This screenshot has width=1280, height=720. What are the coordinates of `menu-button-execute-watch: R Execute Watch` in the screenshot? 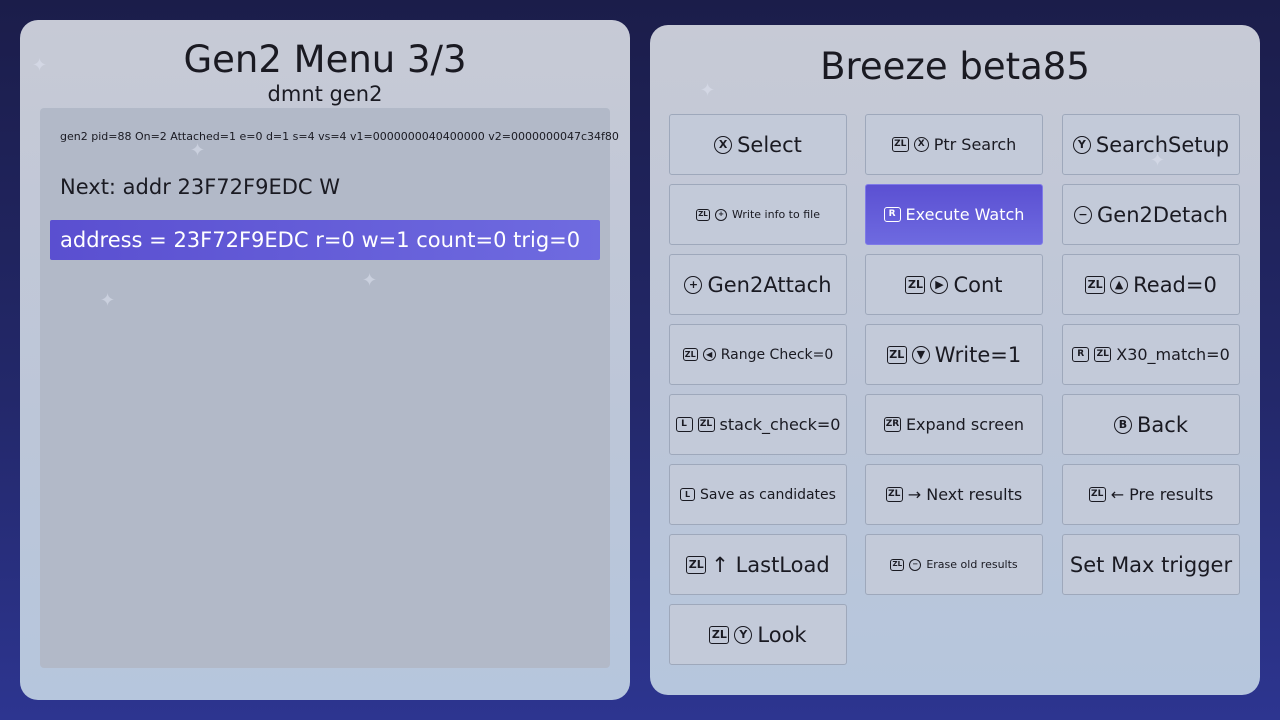 It's located at (954, 214).